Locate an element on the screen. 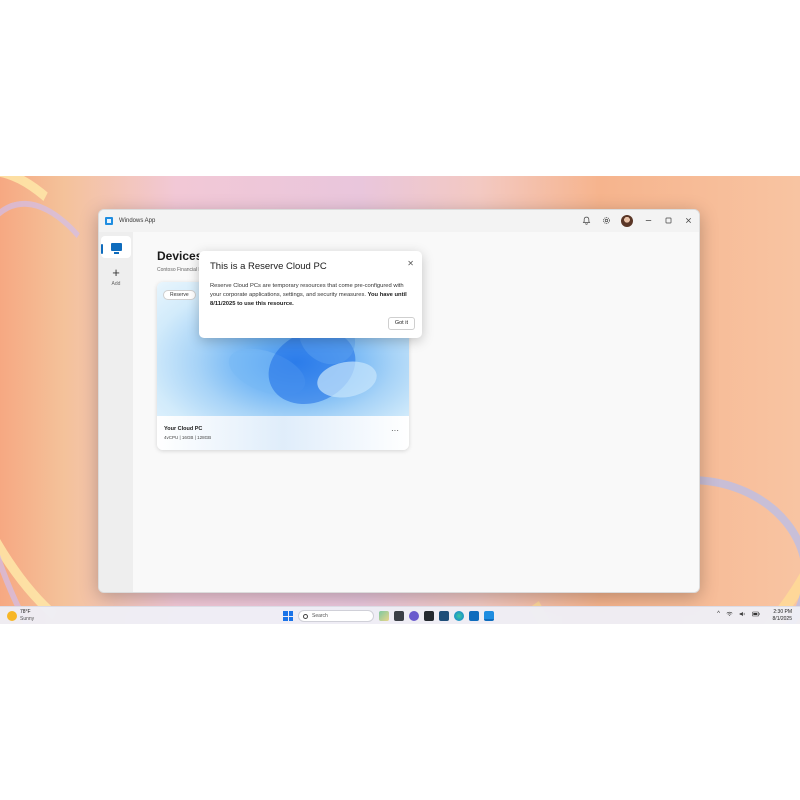  search-icon is located at coordinates (305, 616).